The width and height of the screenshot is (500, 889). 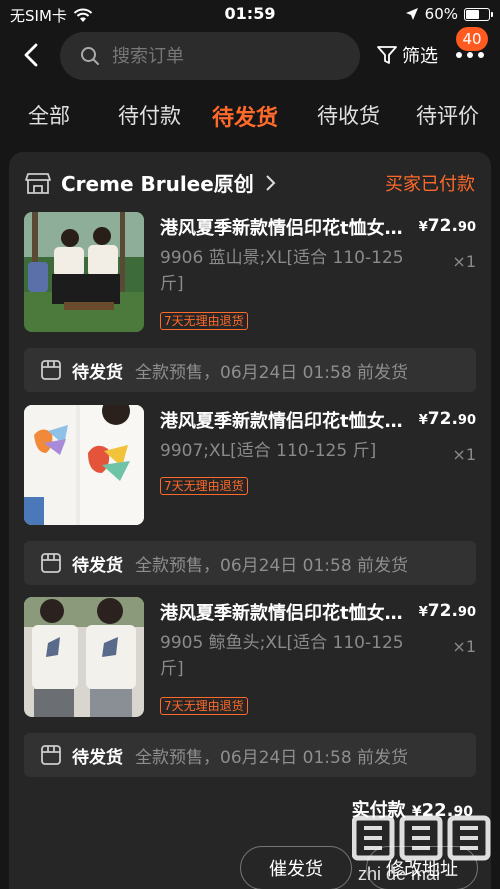 I want to click on message-badge: 40, so click(x=472, y=39).